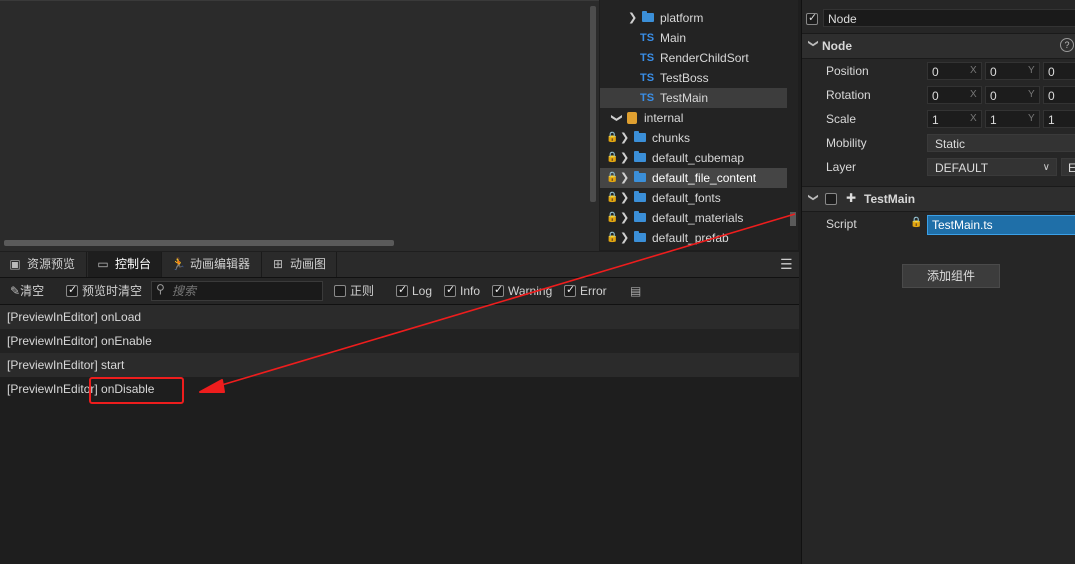 This screenshot has height=564, width=1075. What do you see at coordinates (973, 94) in the screenshot?
I see `axis-x-label: X` at bounding box center [973, 94].